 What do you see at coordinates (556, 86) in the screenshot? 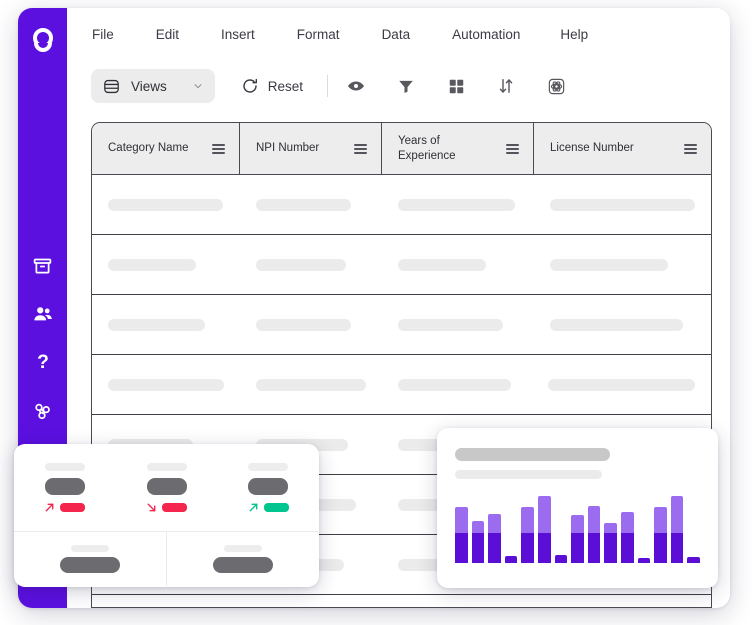
I see `row-height-button` at bounding box center [556, 86].